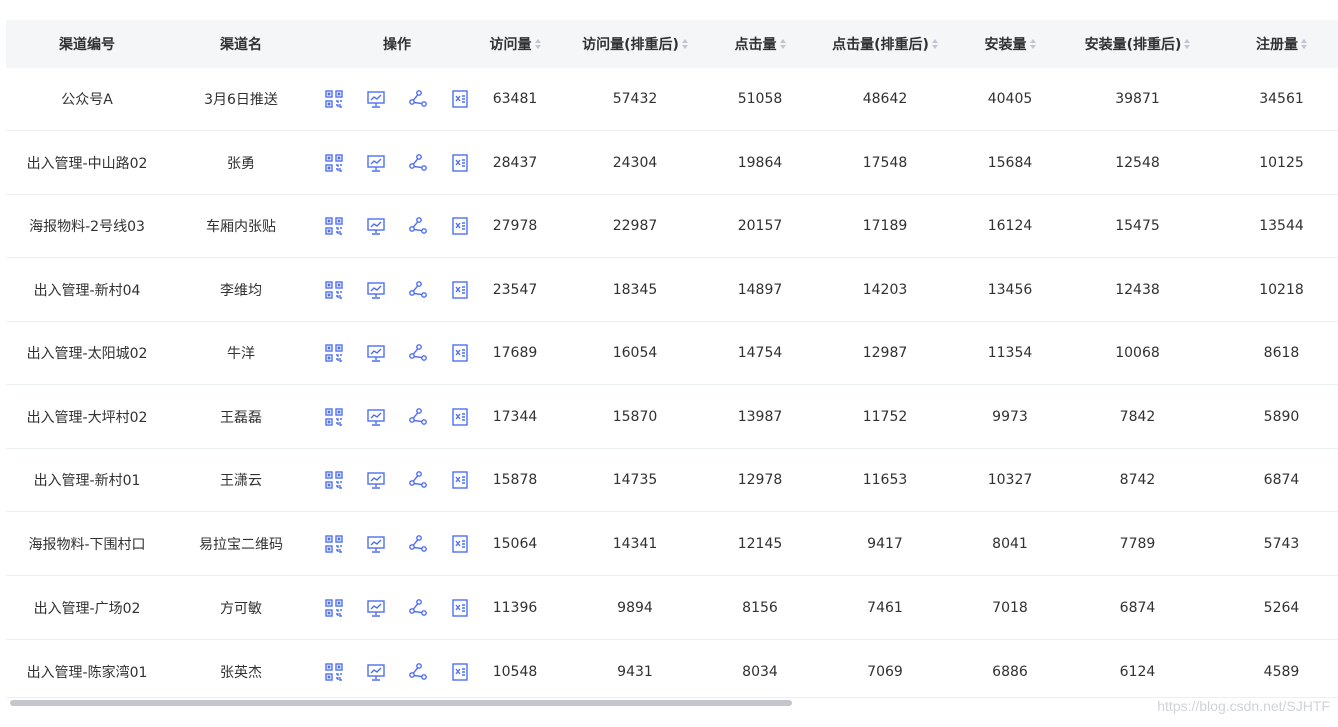 Image resolution: width=1338 pixels, height=727 pixels. What do you see at coordinates (1010, 44) in the screenshot?
I see `header-installs: 安装量` at bounding box center [1010, 44].